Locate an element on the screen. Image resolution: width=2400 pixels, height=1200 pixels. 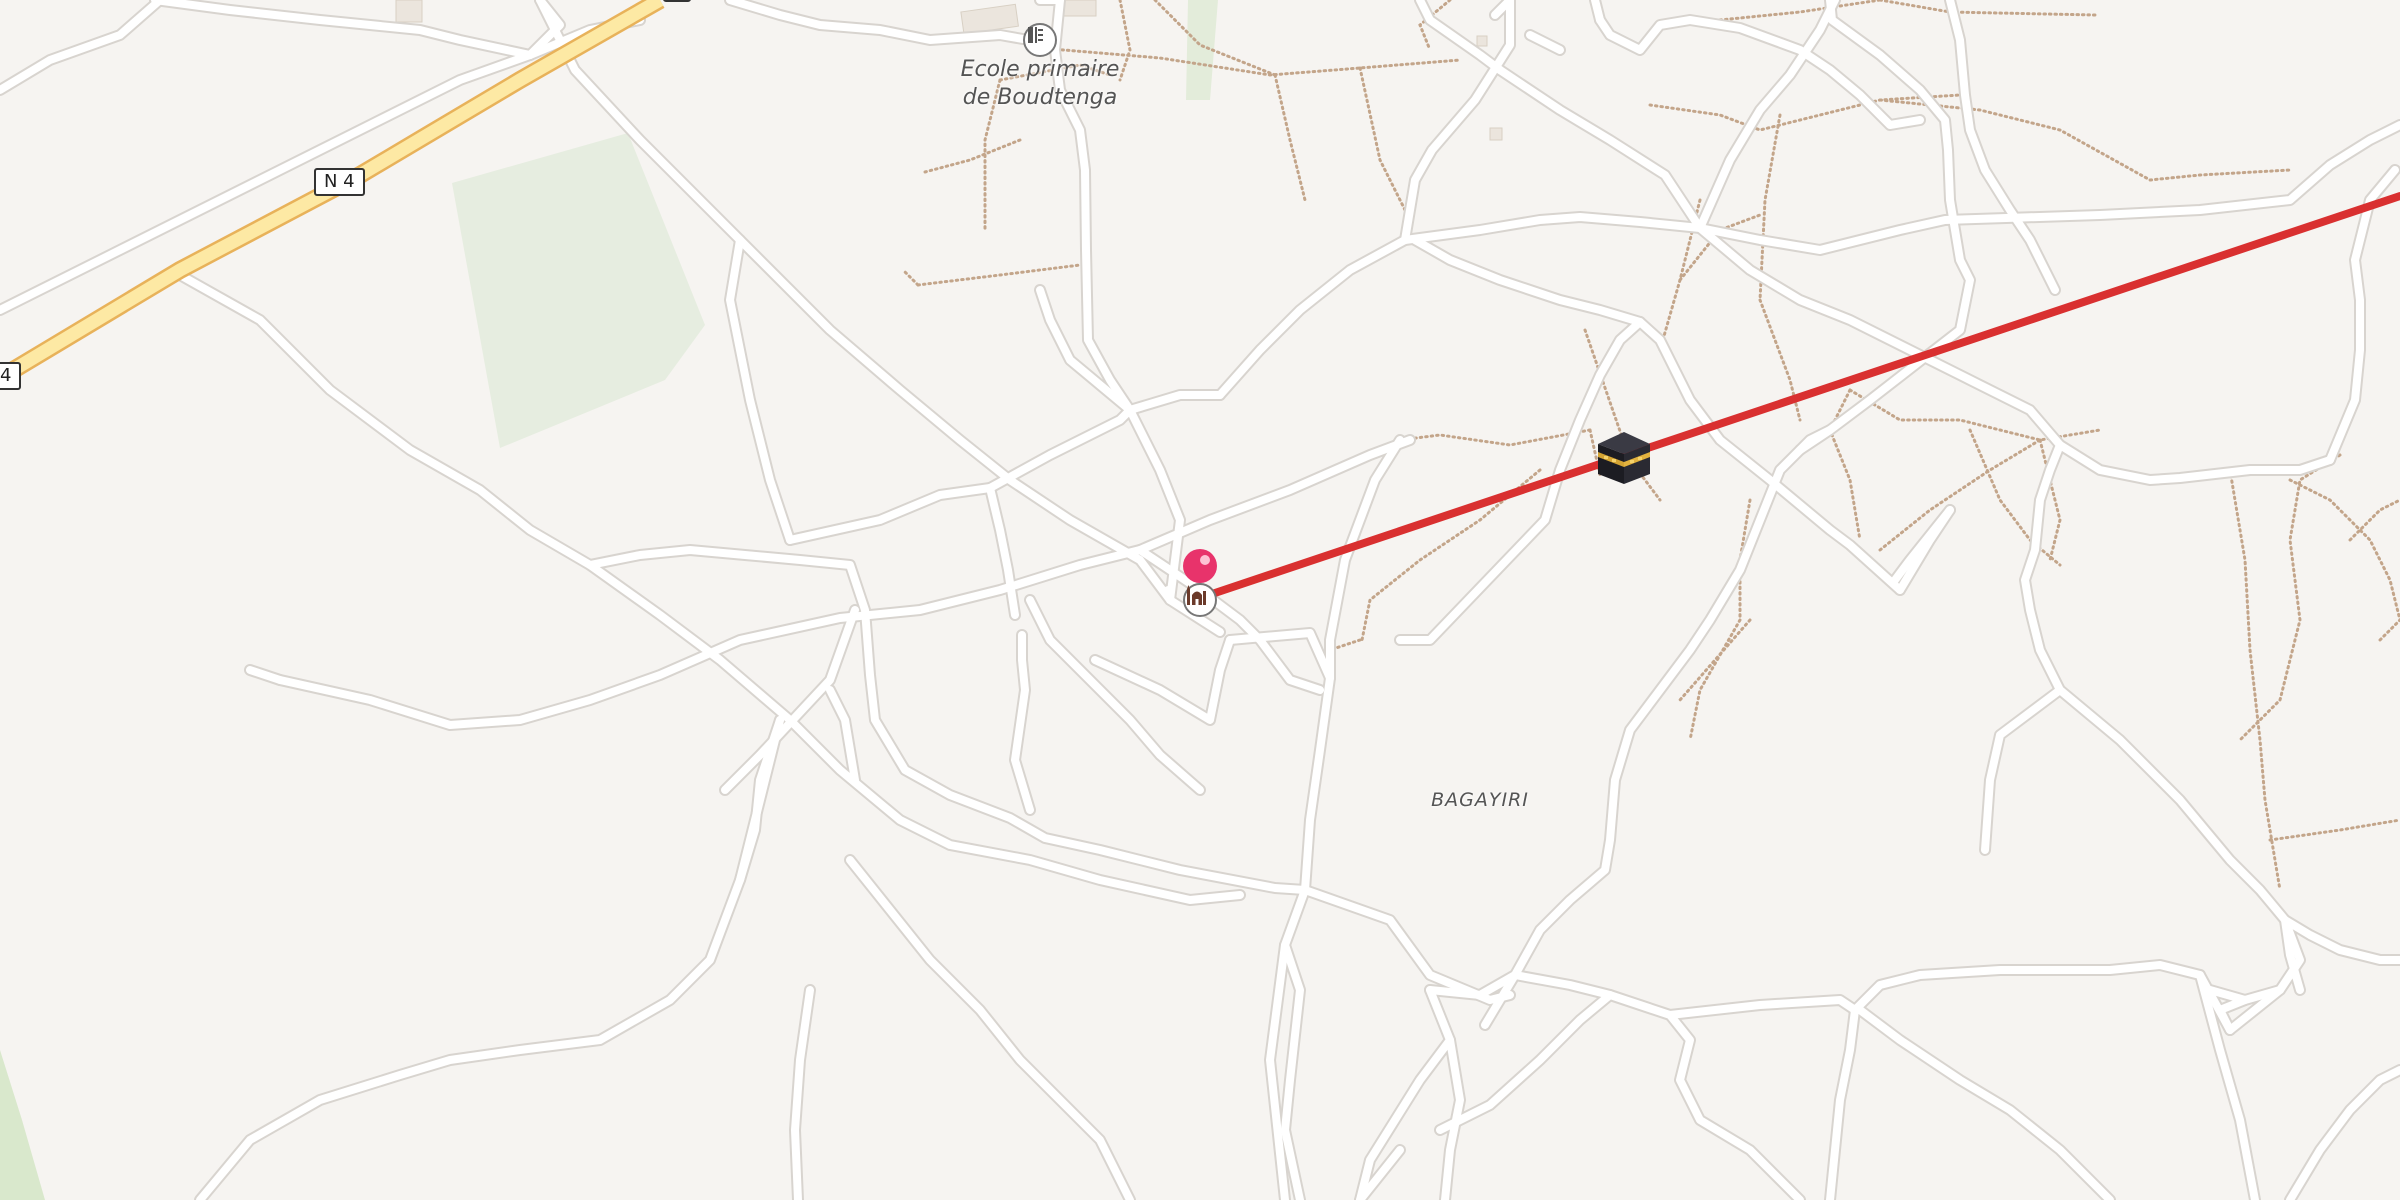
kaaba-icon is located at coordinates (1624, 458).